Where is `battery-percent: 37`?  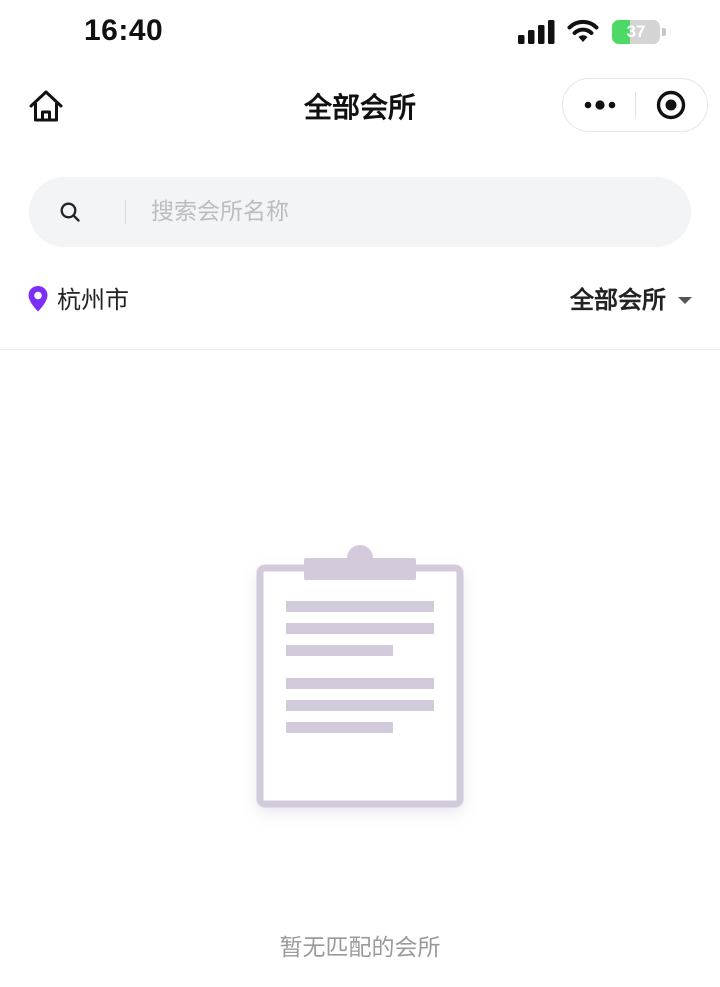
battery-percent: 37 is located at coordinates (636, 31).